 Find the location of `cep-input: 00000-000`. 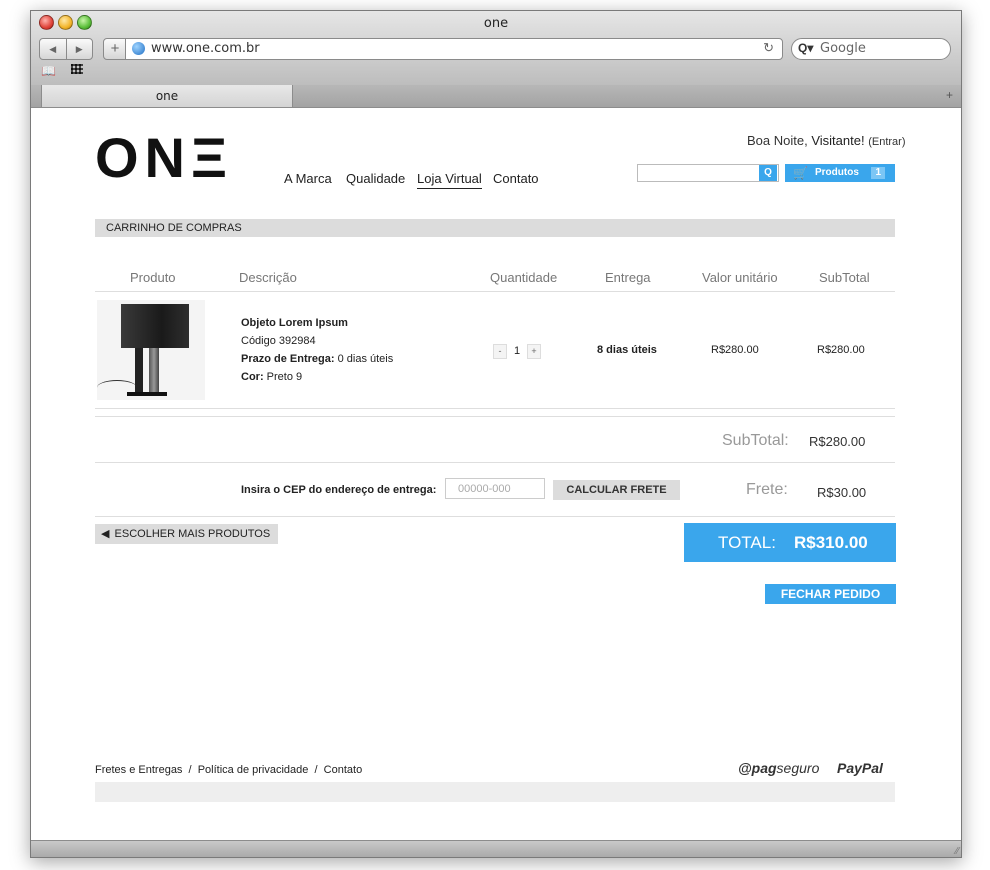

cep-input: 00000-000 is located at coordinates (495, 488).